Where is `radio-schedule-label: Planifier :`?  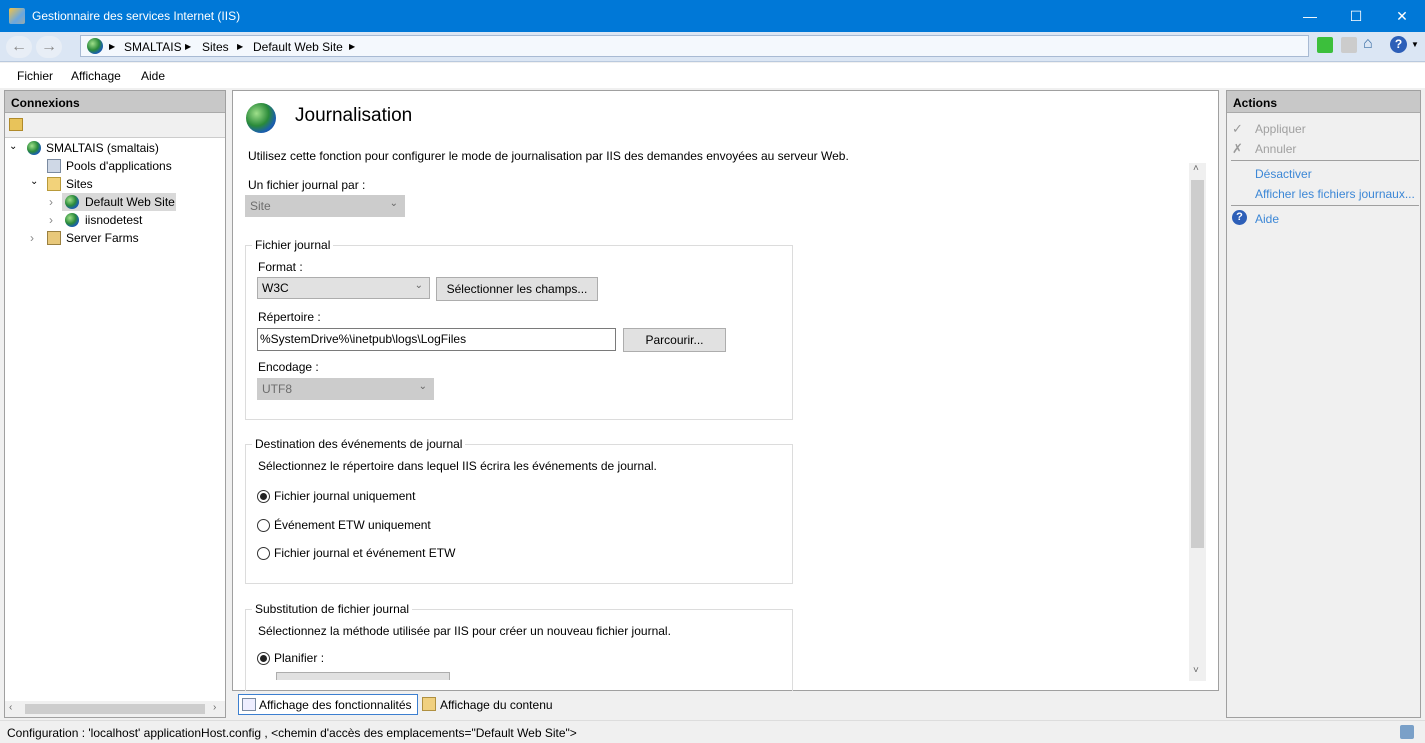
radio-schedule-label: Planifier : is located at coordinates (299, 658).